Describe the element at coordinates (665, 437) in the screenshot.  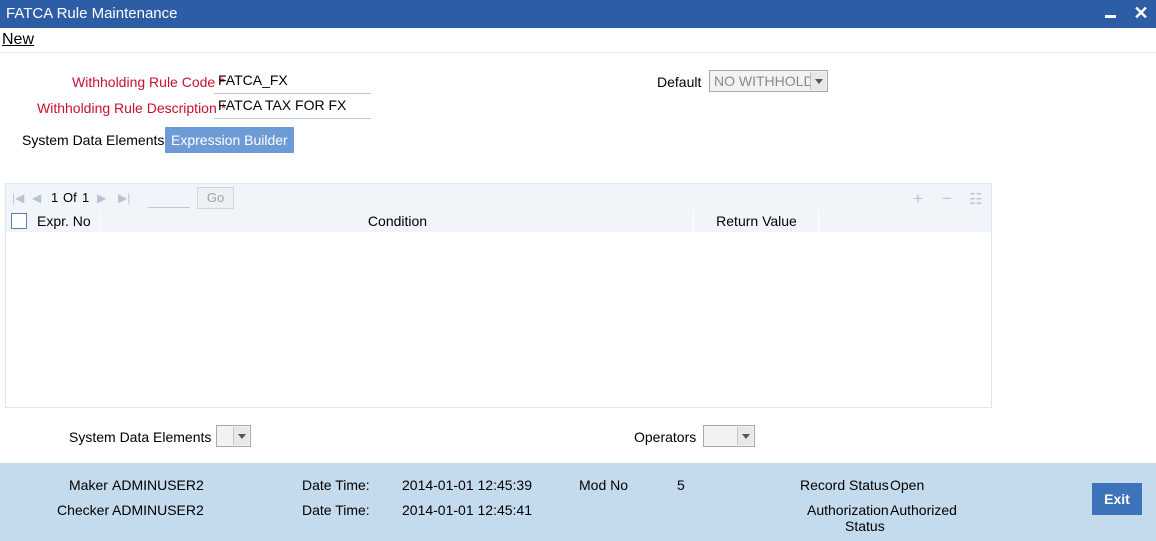
I see `operators-label: Operators` at that location.